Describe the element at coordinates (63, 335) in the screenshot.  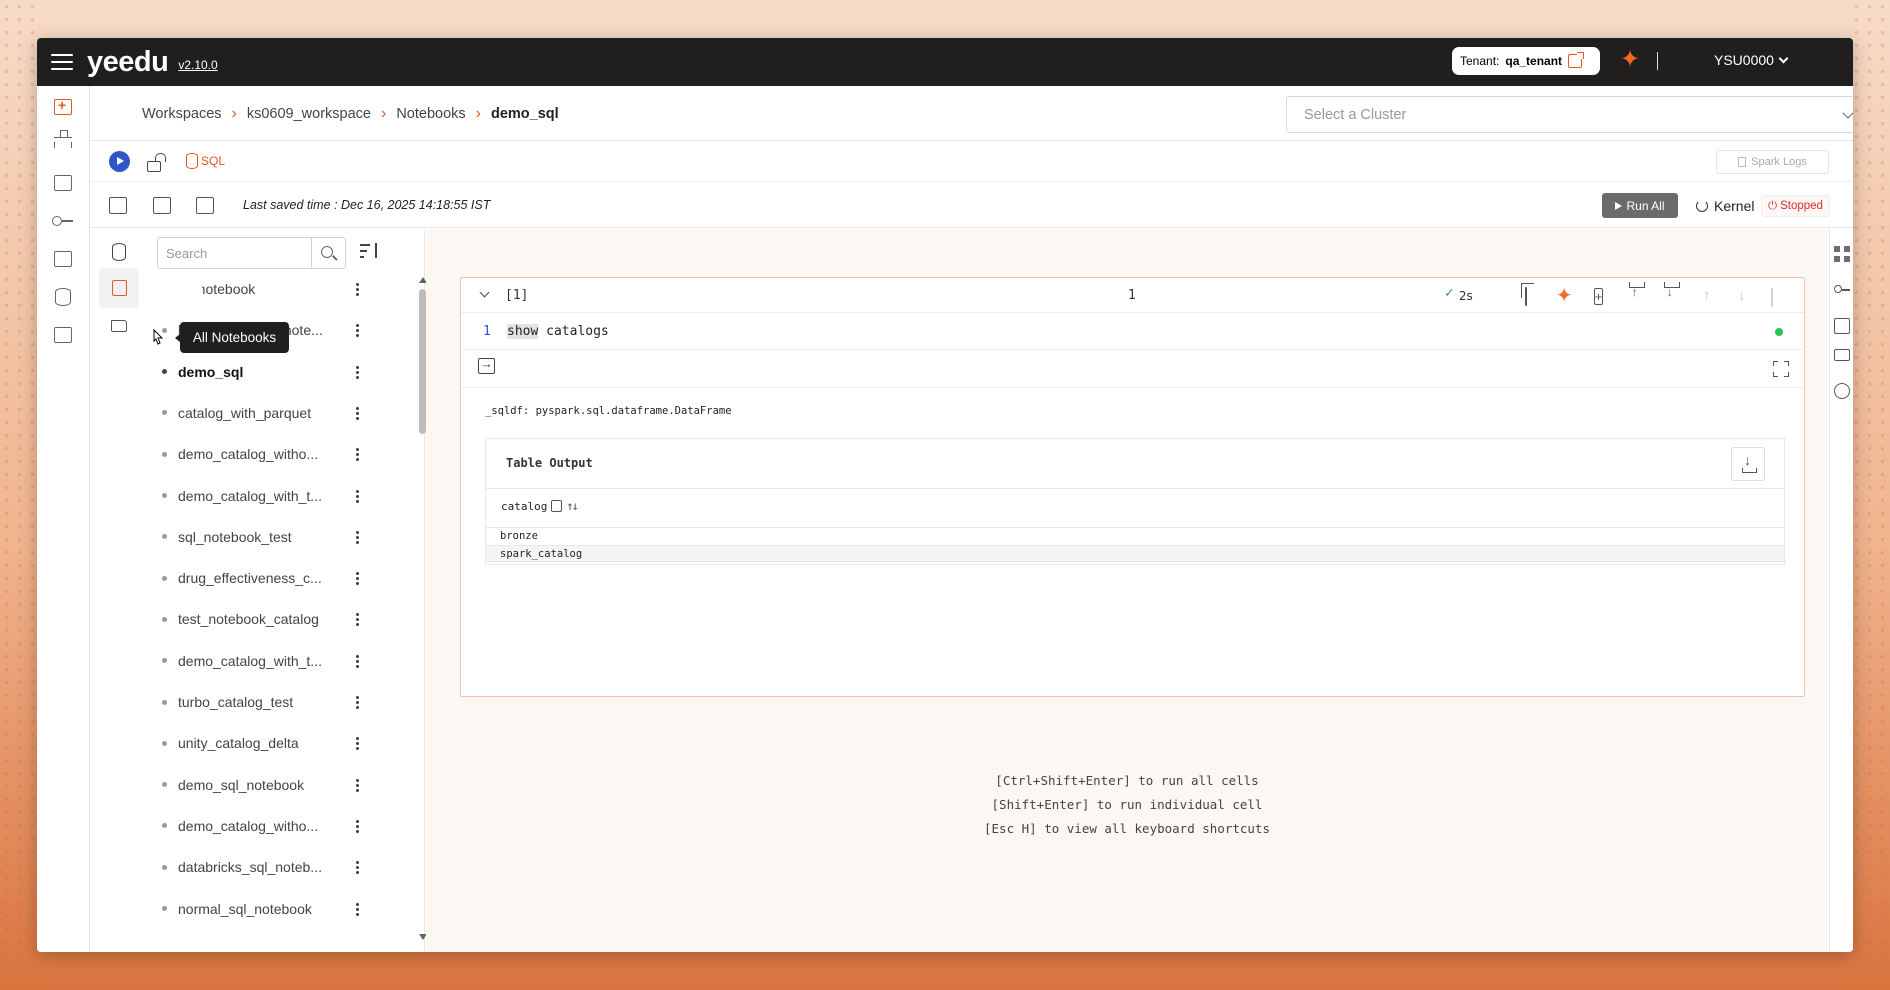
I see `docs-nav-icon` at that location.